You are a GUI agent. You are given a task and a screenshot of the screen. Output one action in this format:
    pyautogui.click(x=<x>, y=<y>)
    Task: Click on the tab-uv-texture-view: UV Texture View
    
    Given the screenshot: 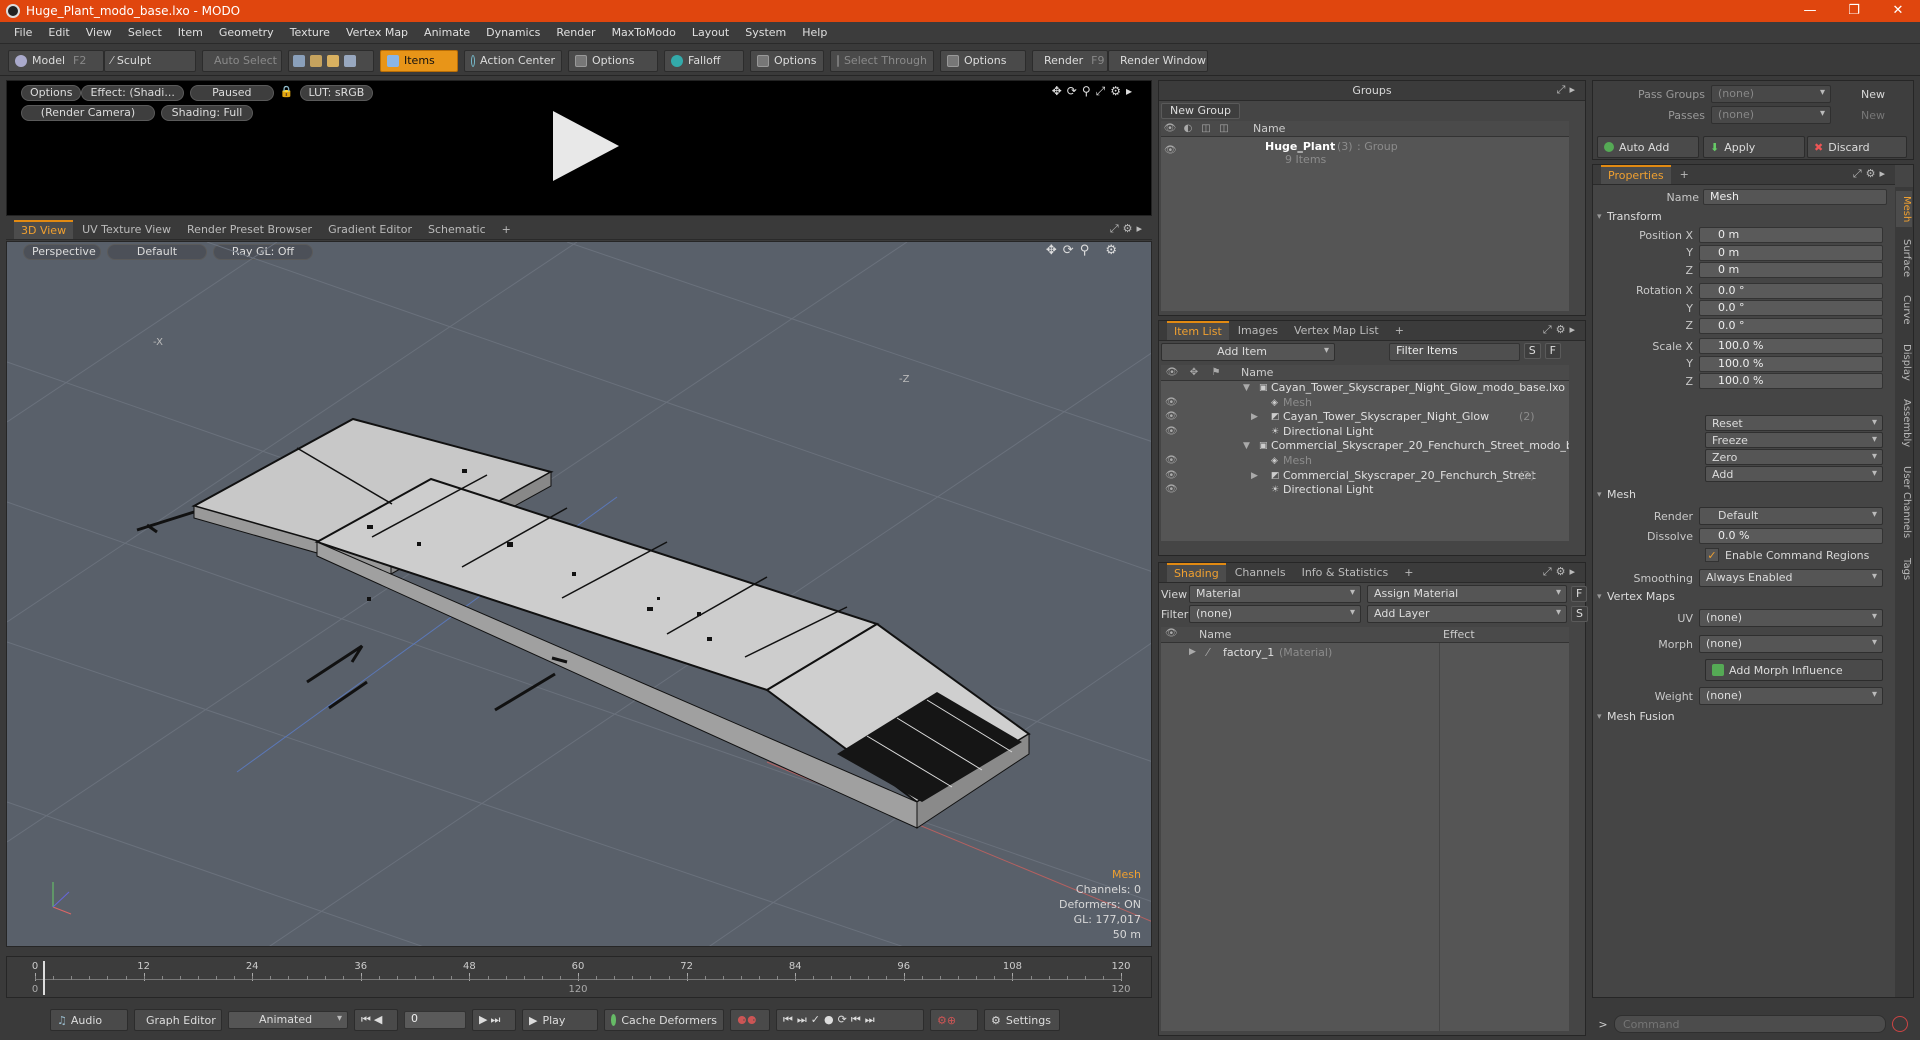 What is the action you would take?
    pyautogui.click(x=126, y=229)
    